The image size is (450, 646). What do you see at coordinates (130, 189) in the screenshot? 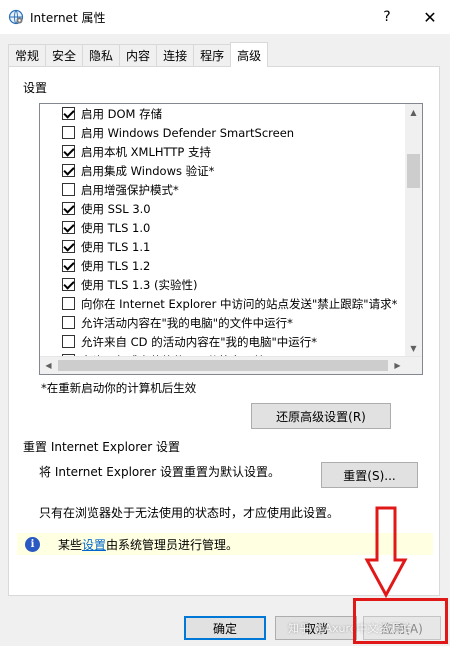
I see `setting-label: 启用增强保护模式*` at bounding box center [130, 189].